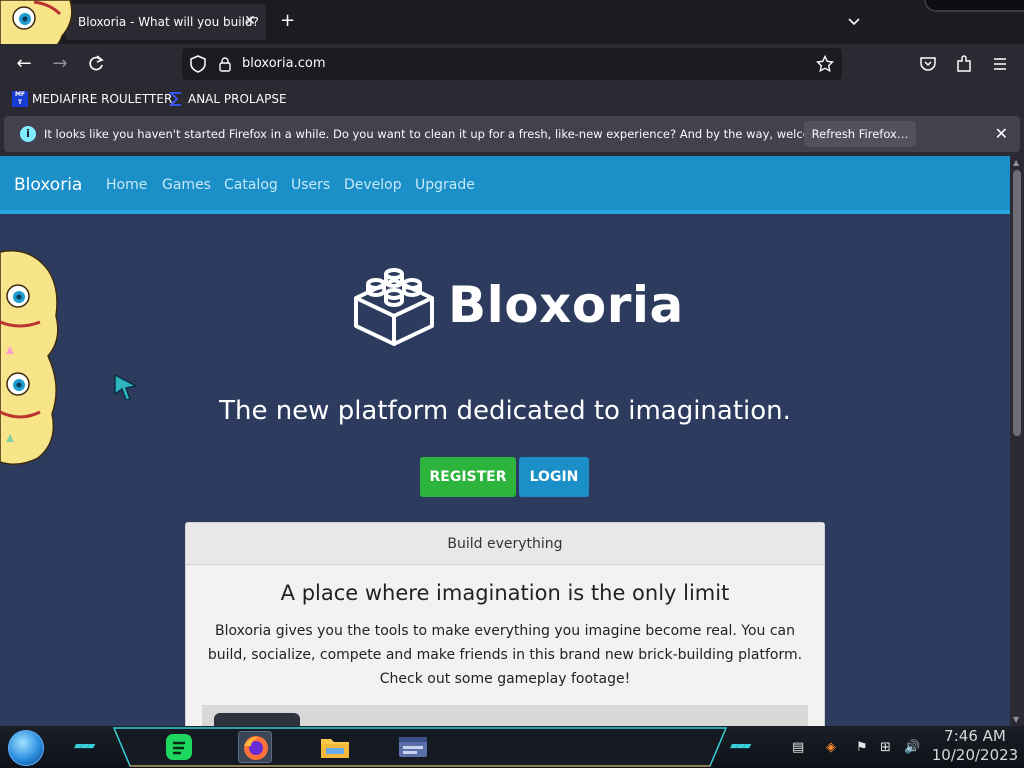 The width and height of the screenshot is (1024, 768). What do you see at coordinates (1000, 64) in the screenshot?
I see `menu-icon` at bounding box center [1000, 64].